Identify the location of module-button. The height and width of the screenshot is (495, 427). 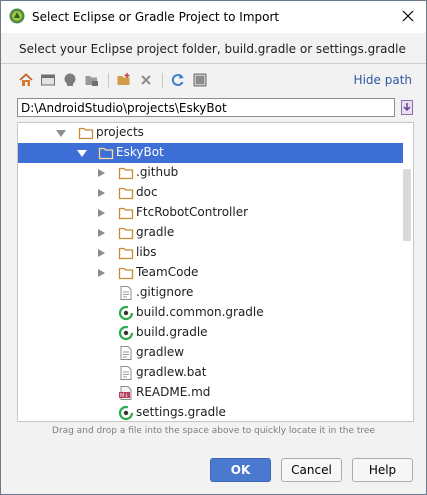
(92, 80).